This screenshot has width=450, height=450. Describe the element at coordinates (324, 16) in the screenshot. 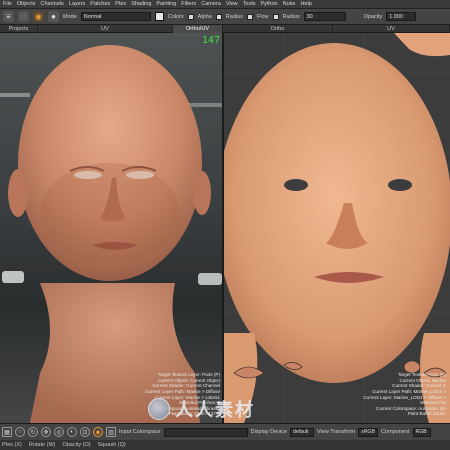

I see `radius-field: 30` at that location.